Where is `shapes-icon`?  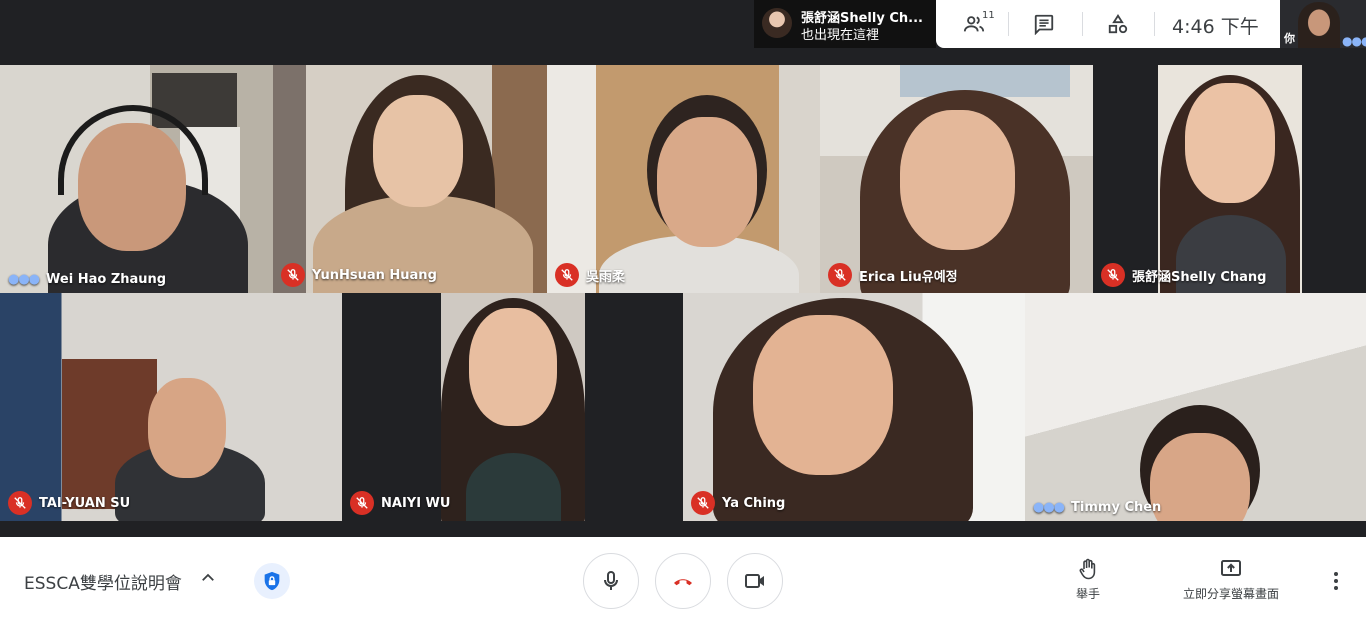
shapes-icon is located at coordinates (1118, 24).